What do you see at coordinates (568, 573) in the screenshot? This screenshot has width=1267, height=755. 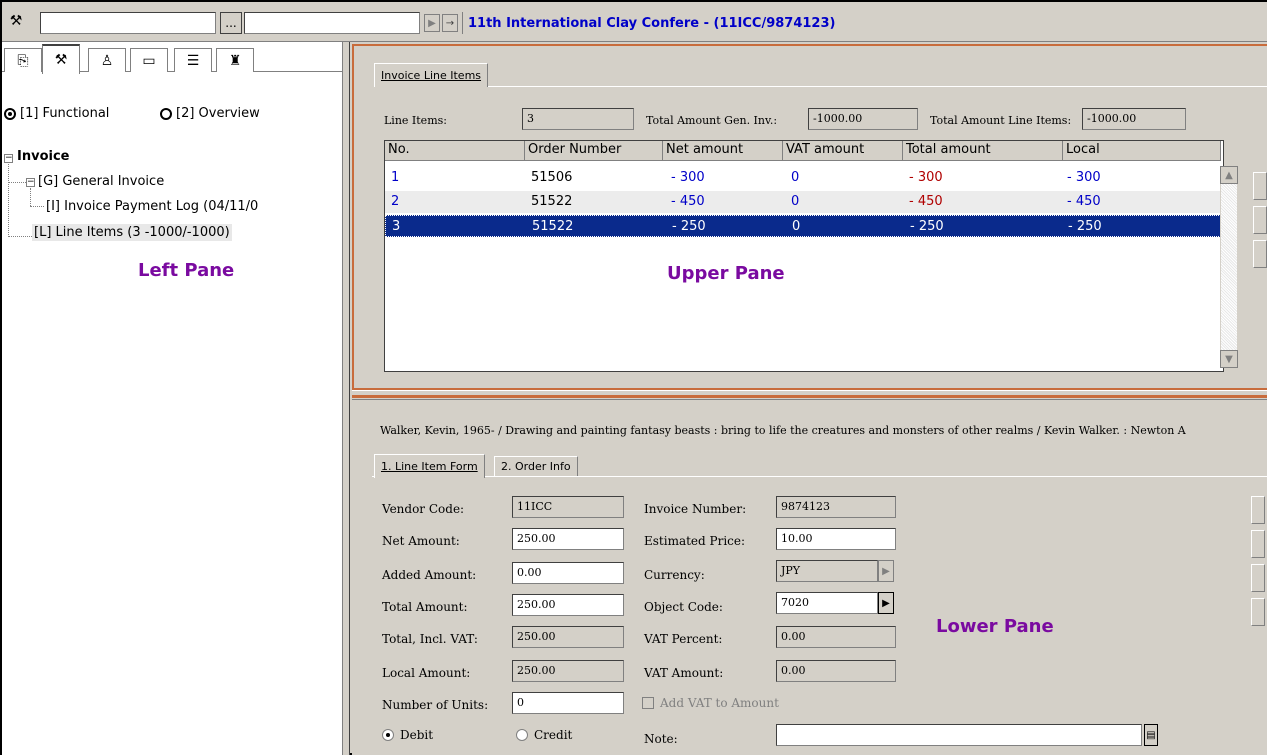 I see `added-amount-input: 0.00` at bounding box center [568, 573].